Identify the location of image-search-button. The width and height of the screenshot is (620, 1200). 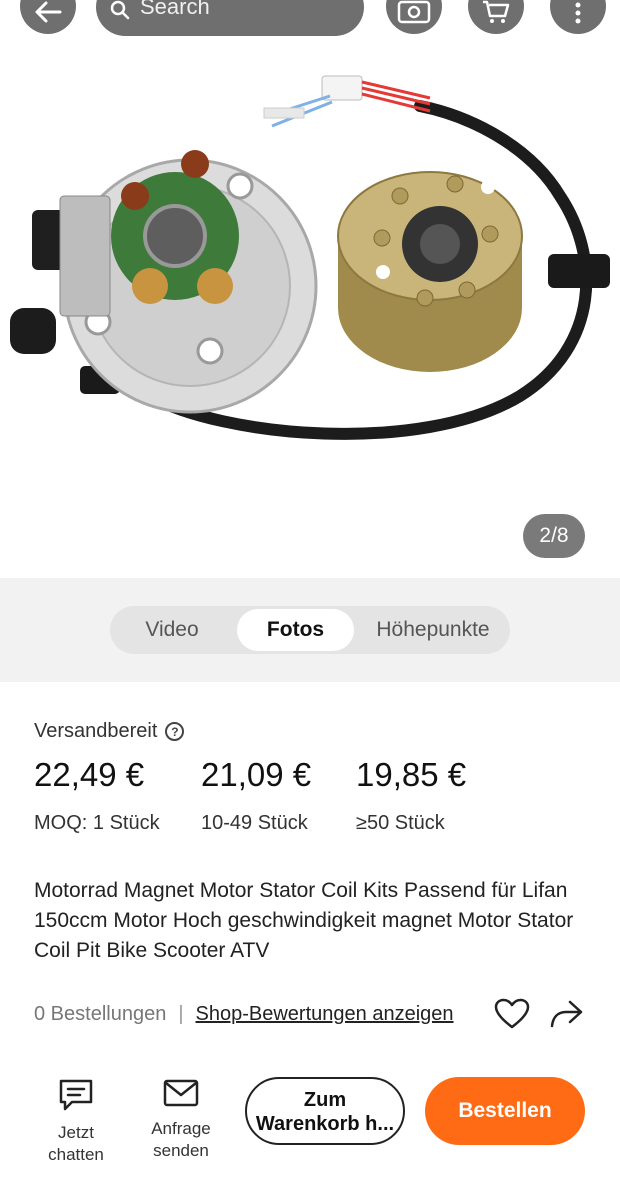
(414, 17).